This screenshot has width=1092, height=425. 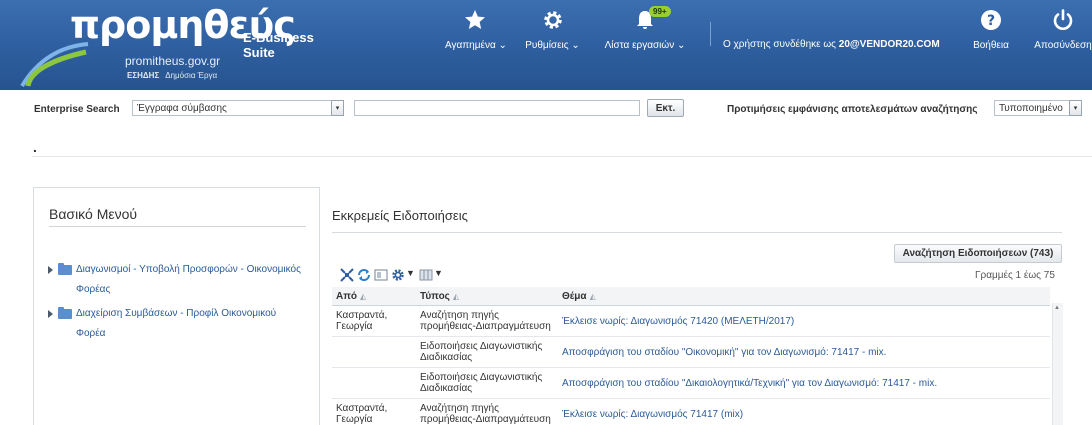 I want to click on search-input, so click(x=497, y=108).